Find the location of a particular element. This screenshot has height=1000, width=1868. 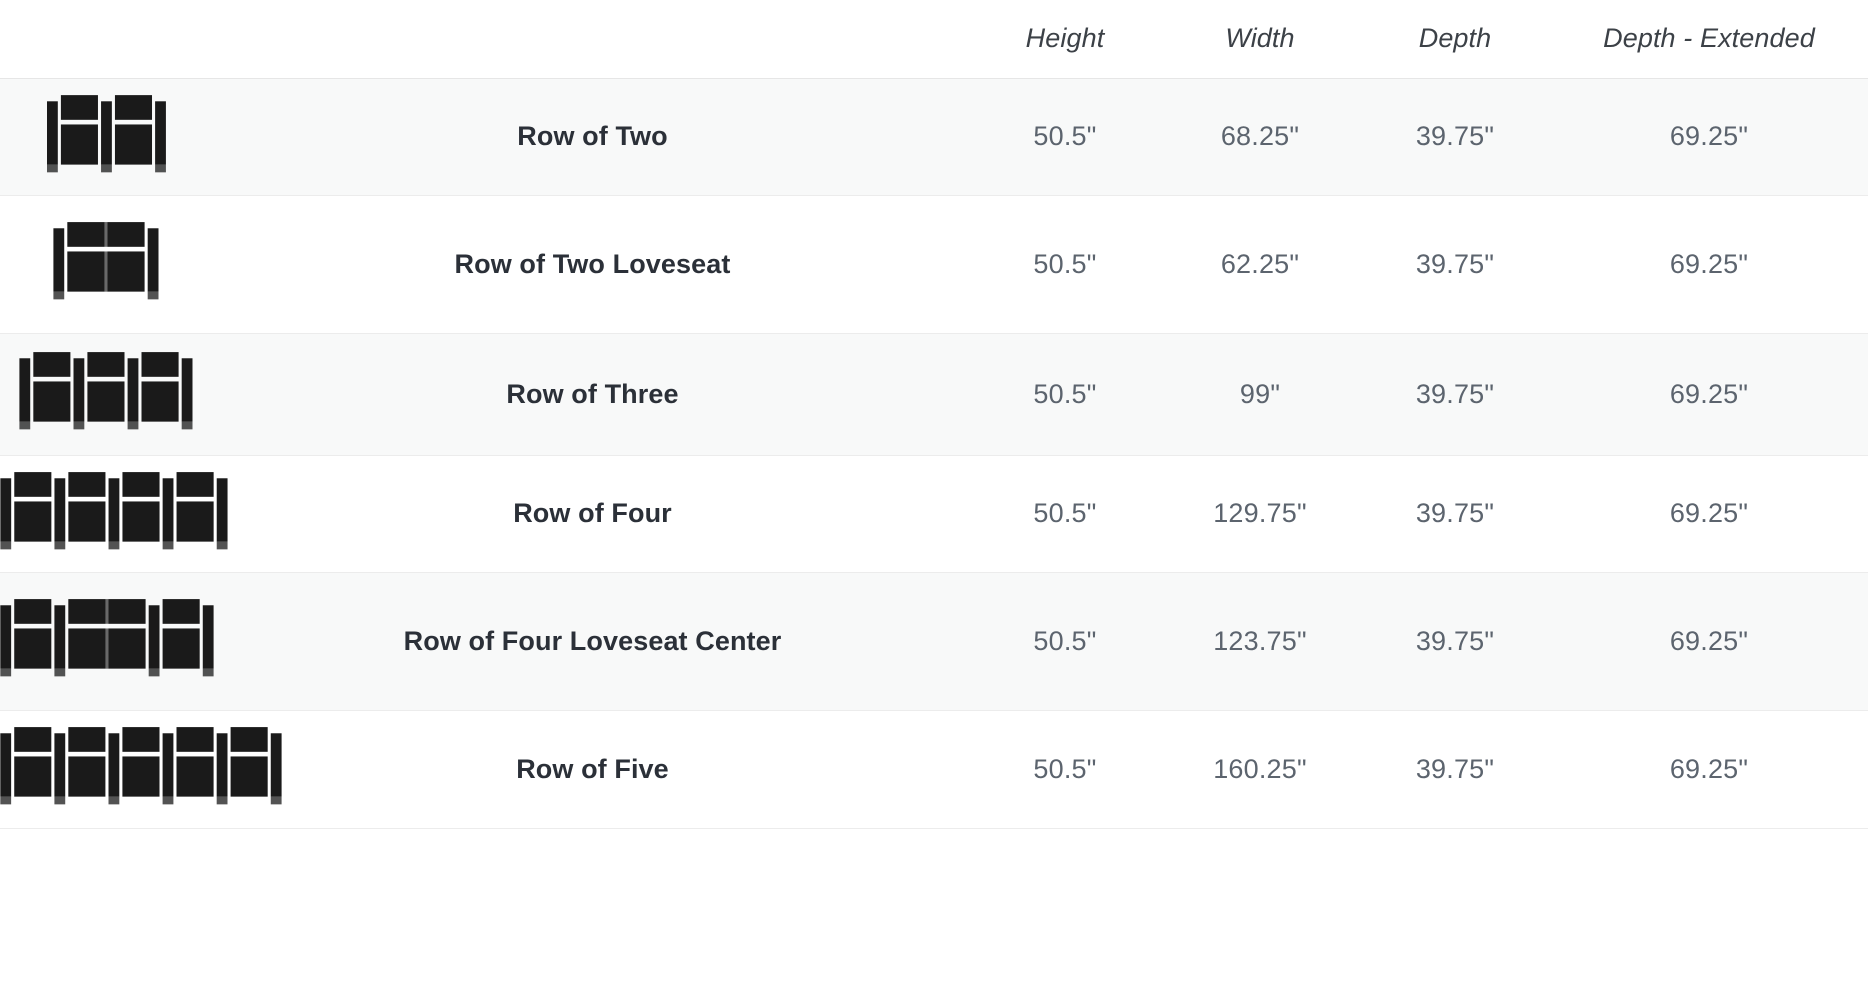

table-row: Row of Three 50.5" 99" 39.75" 69.25" is located at coordinates (934, 394).